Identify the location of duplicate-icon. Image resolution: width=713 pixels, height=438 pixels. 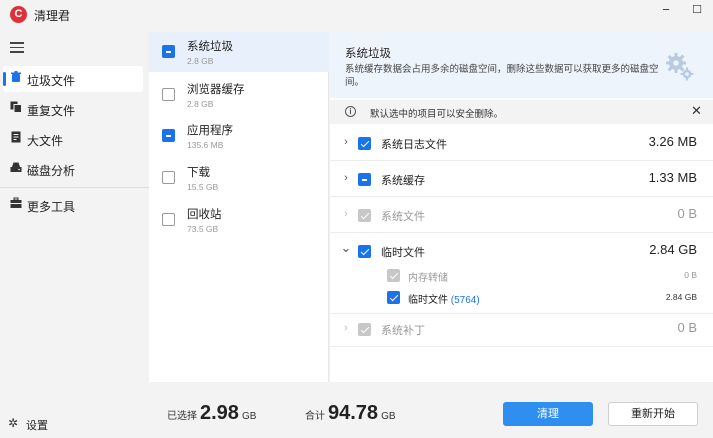
(15, 107).